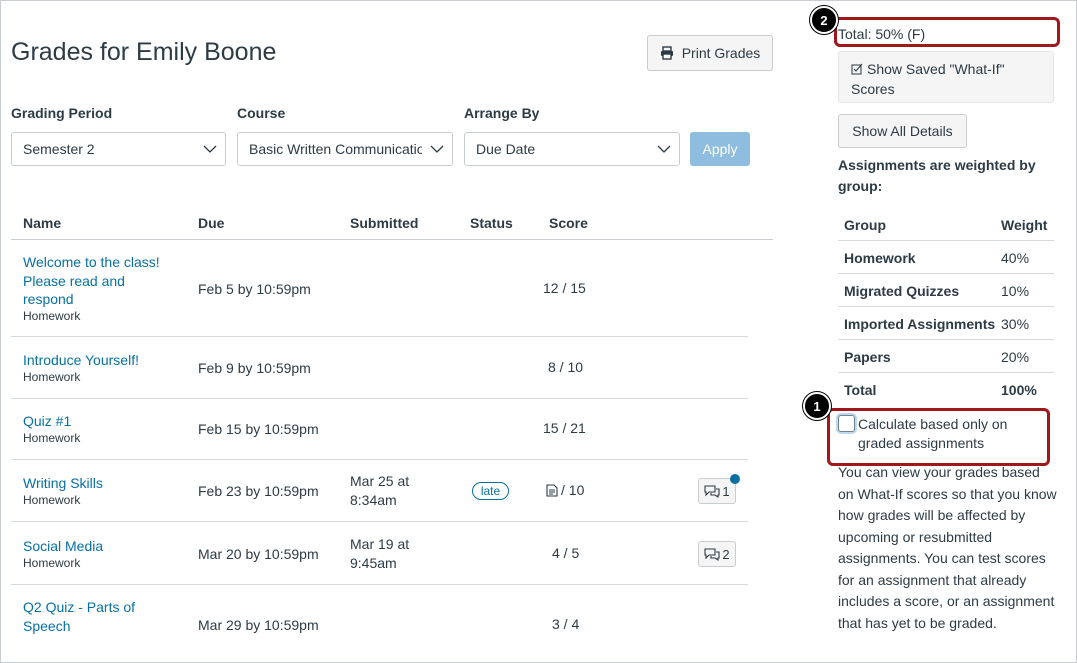  I want to click on score: 4 / 5, so click(565, 553).